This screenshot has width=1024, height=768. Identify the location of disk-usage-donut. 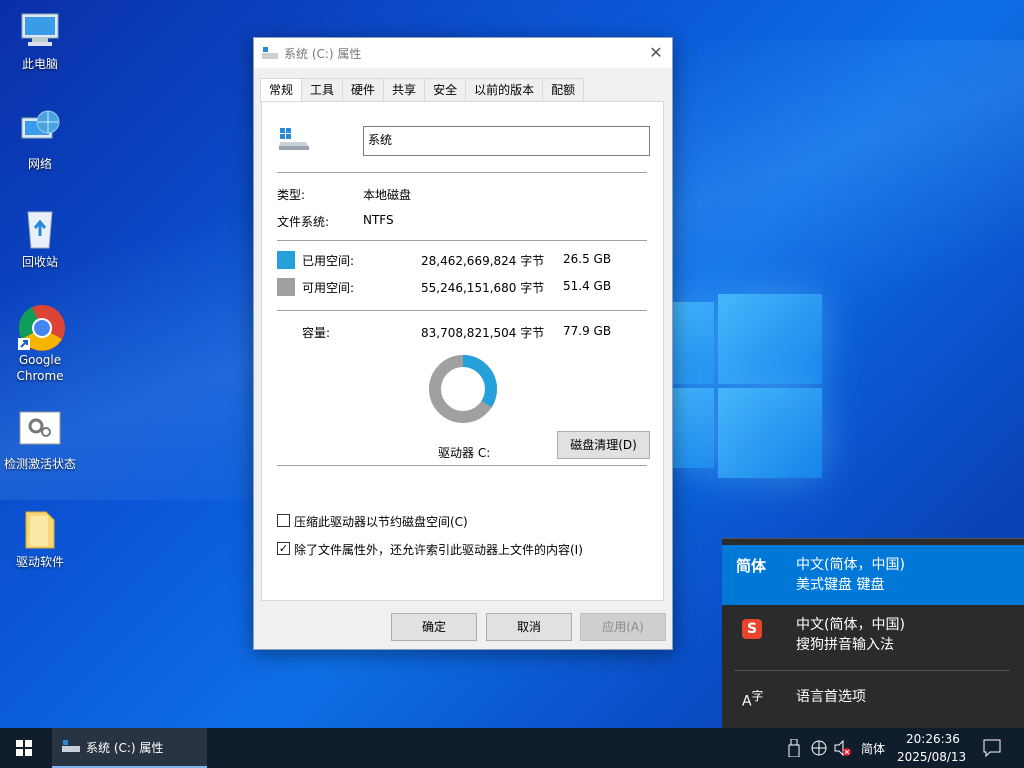
(463, 389).